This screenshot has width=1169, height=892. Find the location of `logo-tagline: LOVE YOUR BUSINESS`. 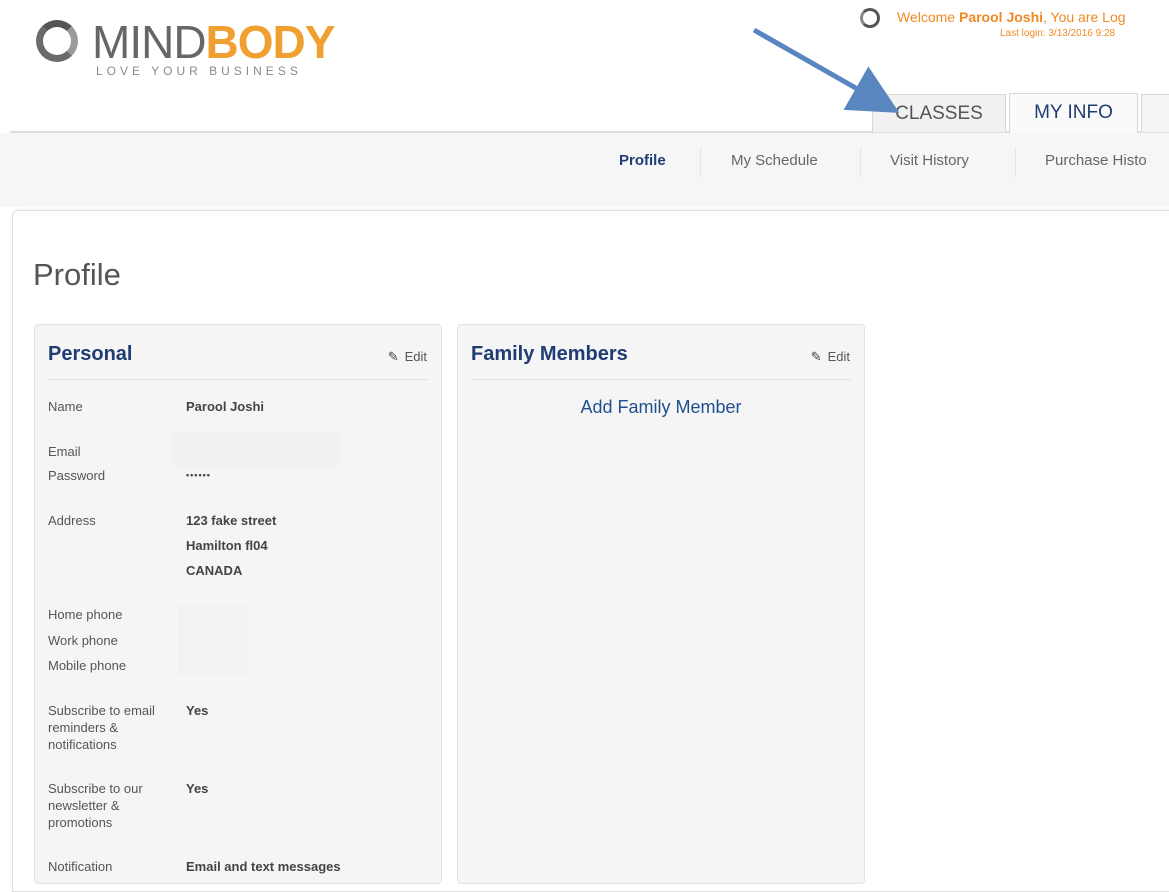

logo-tagline: LOVE YOUR BUSINESS is located at coordinates (199, 71).